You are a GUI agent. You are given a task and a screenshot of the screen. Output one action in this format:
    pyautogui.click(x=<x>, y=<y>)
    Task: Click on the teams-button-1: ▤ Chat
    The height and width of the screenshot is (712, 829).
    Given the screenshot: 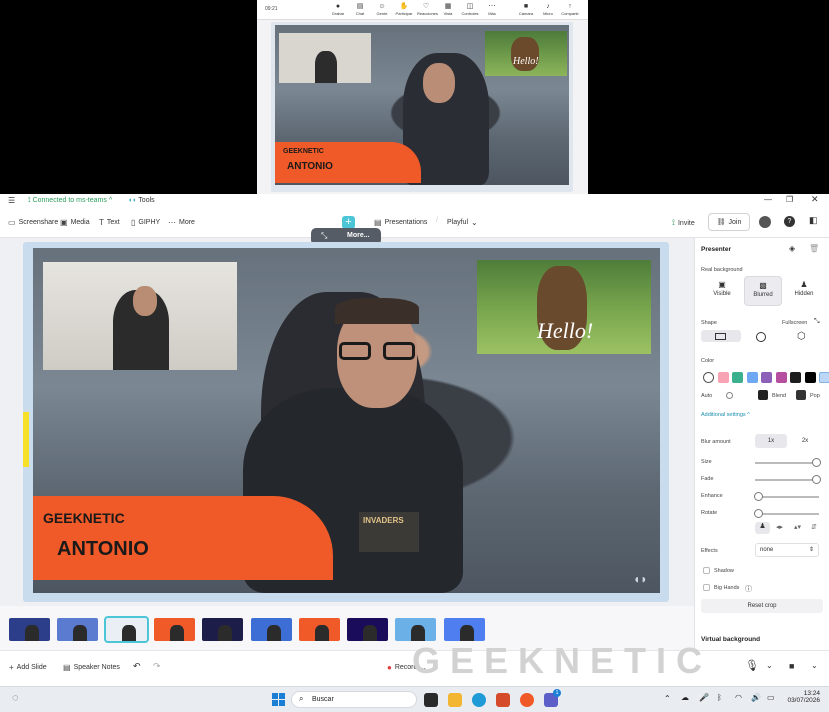 What is the action you would take?
    pyautogui.click(x=360, y=9)
    